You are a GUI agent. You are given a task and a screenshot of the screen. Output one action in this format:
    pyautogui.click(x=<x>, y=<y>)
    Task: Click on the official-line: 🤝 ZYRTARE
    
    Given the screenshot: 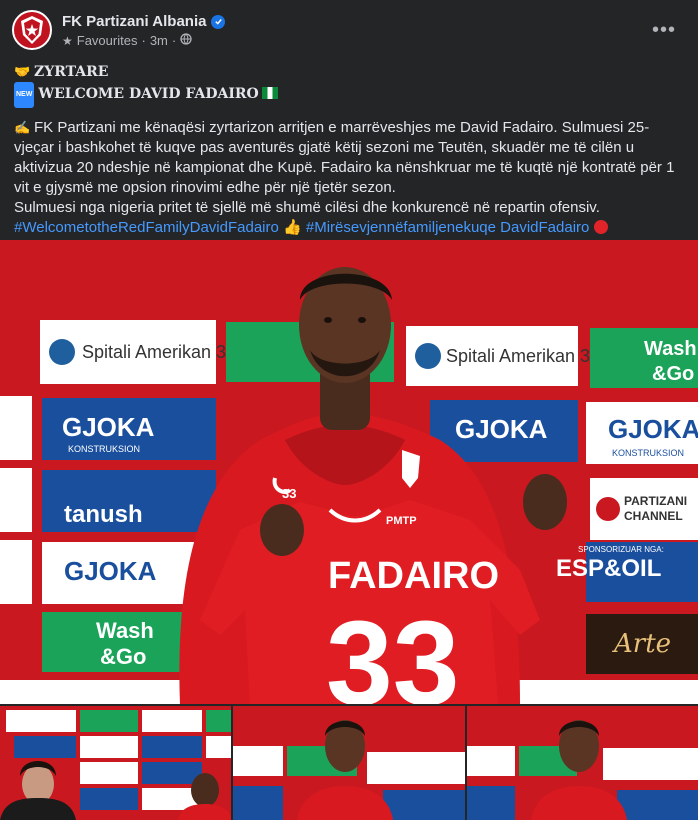 What is the action you would take?
    pyautogui.click(x=350, y=72)
    